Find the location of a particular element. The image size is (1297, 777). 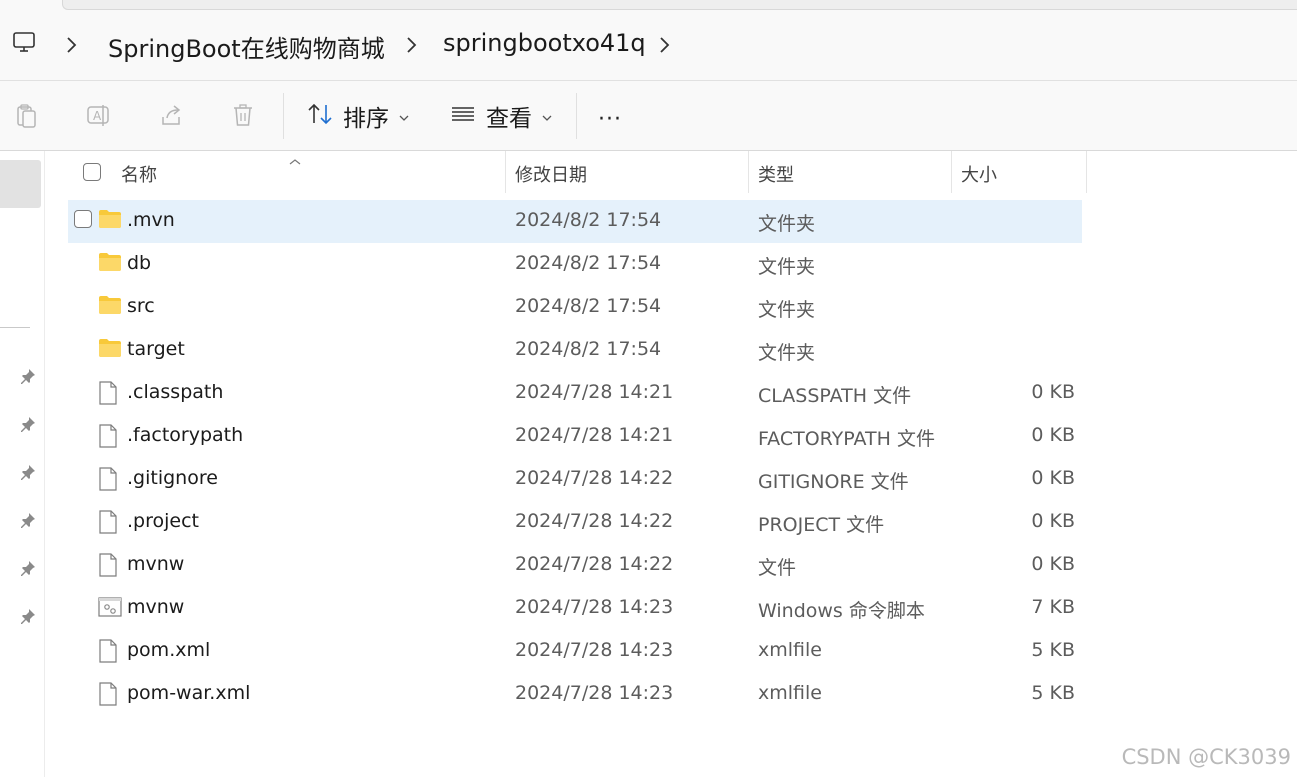

file-type: CLASSPATH 文件 is located at coordinates (835, 396).